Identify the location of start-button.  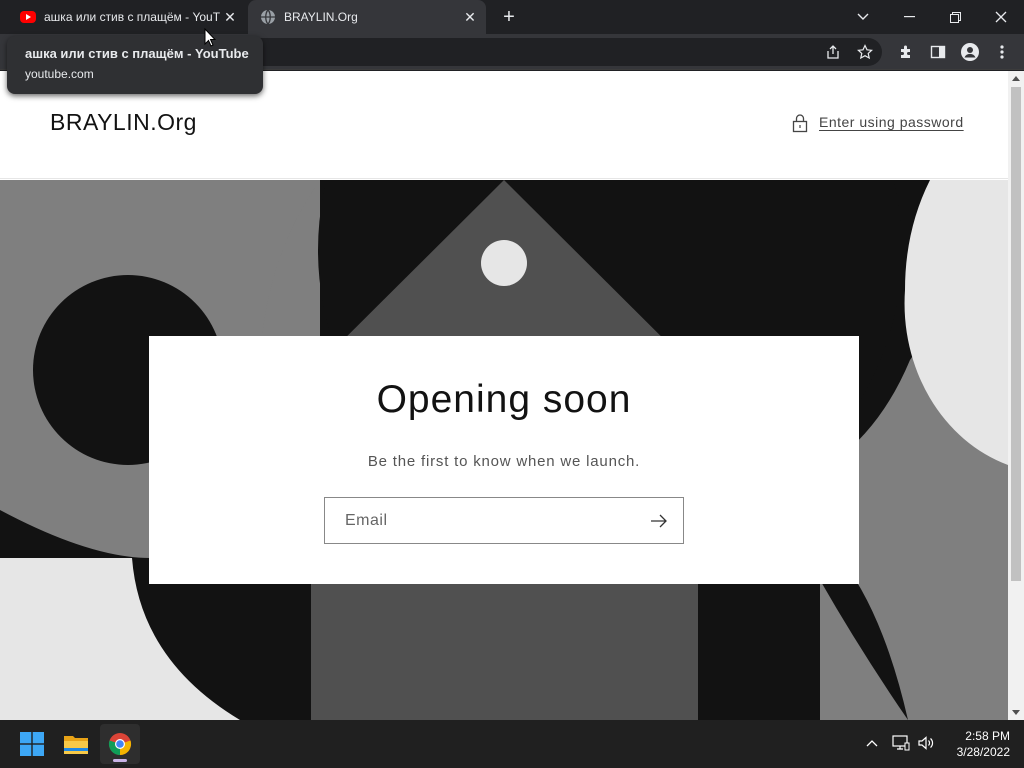
(32, 744).